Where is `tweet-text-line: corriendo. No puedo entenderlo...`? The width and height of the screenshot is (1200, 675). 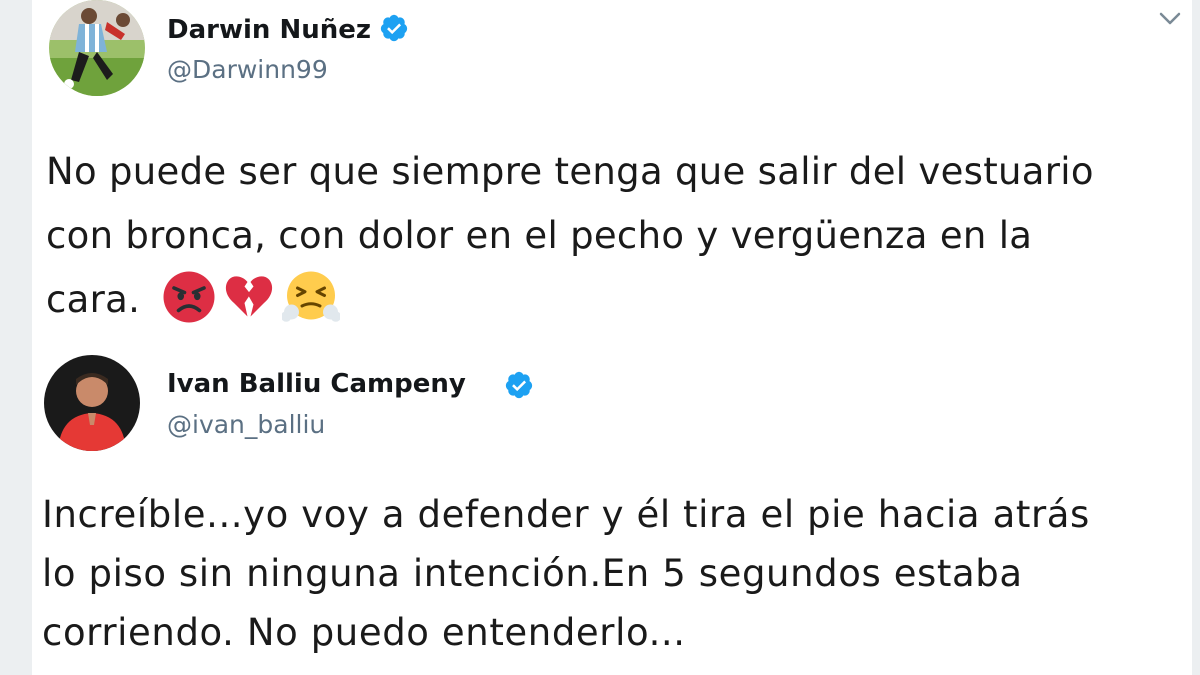
tweet-text-line: corriendo. No puedo entenderlo... is located at coordinates (364, 632).